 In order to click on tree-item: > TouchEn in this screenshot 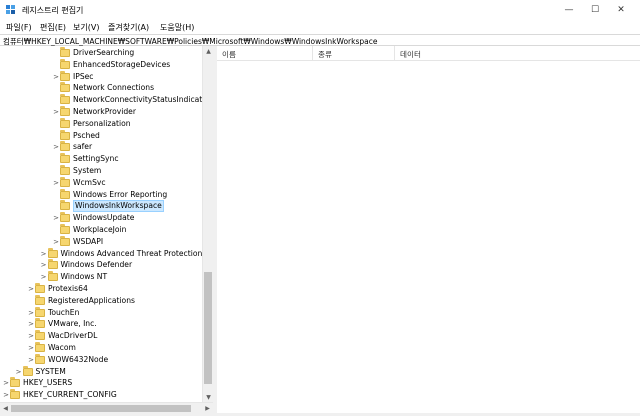, I will do `click(53, 312)`.